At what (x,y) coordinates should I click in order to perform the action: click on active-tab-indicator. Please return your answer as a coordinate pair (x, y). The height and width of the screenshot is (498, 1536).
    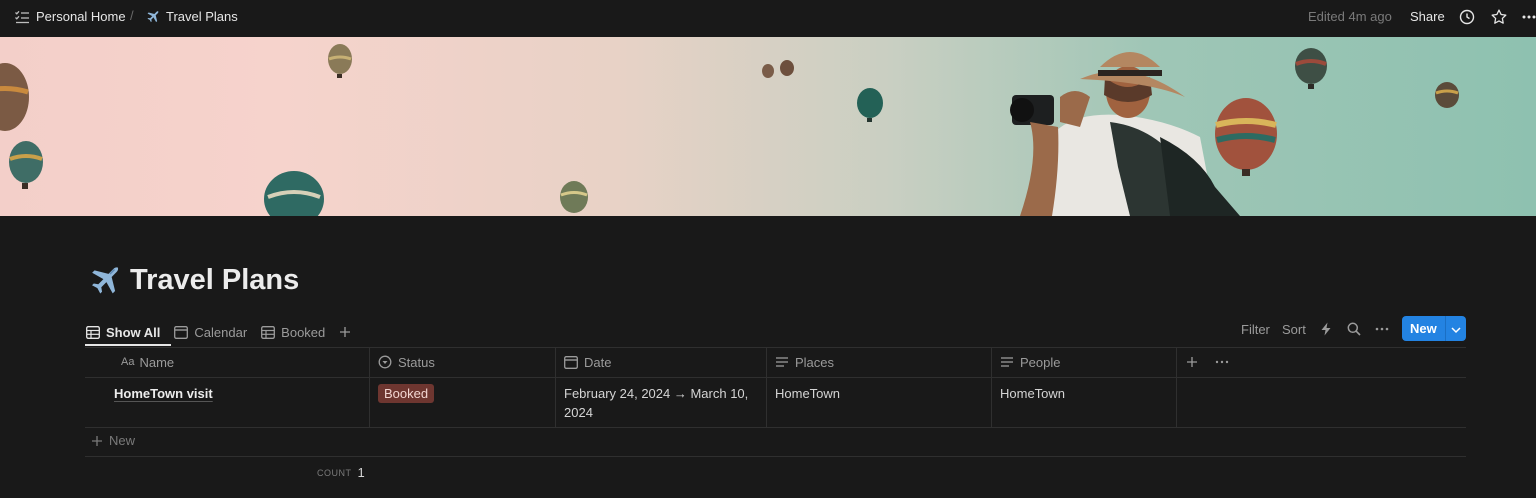
    Looking at the image, I should click on (128, 345).